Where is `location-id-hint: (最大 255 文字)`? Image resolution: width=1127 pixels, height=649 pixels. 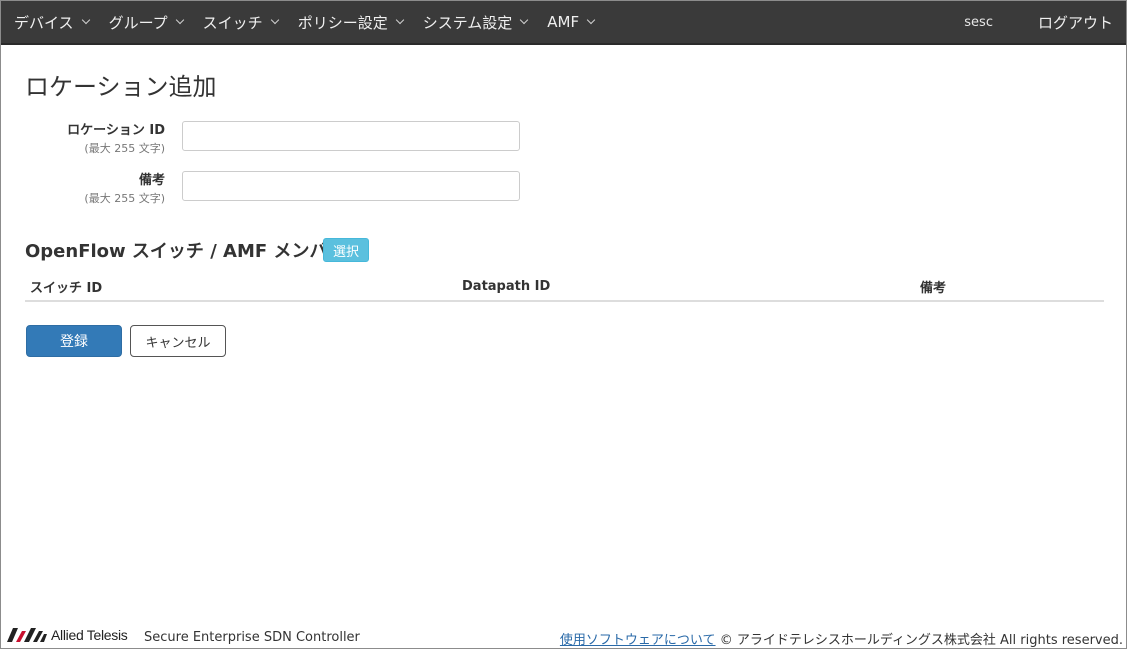
location-id-hint: (最大 255 文字) is located at coordinates (124, 148).